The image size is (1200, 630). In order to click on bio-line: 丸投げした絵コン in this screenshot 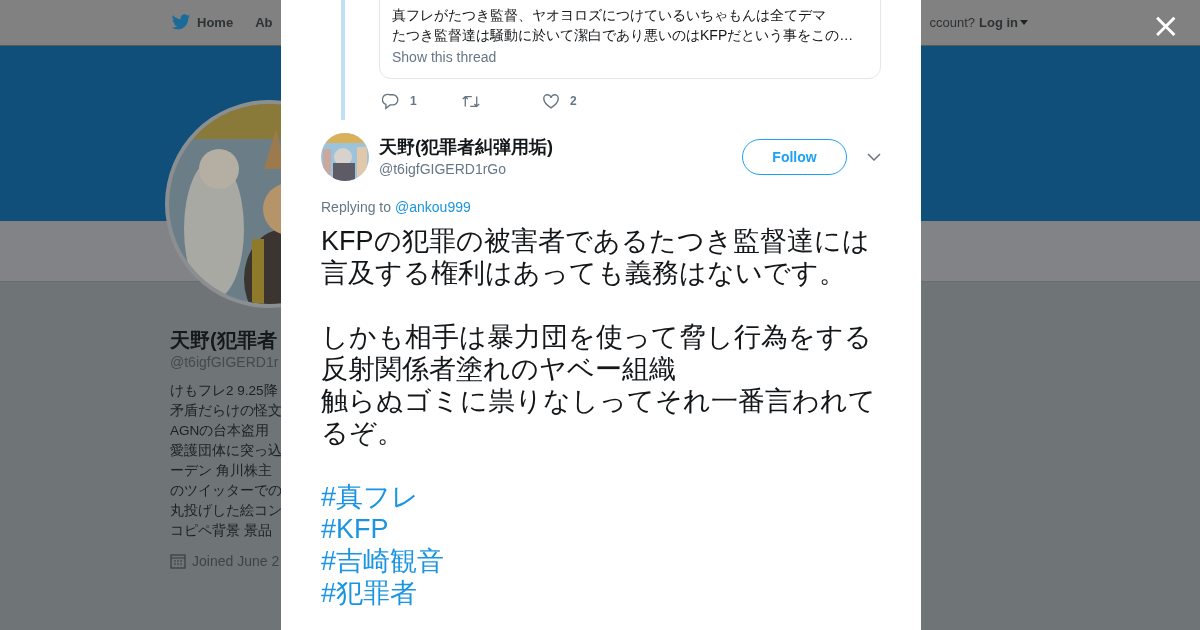, I will do `click(226, 511)`.